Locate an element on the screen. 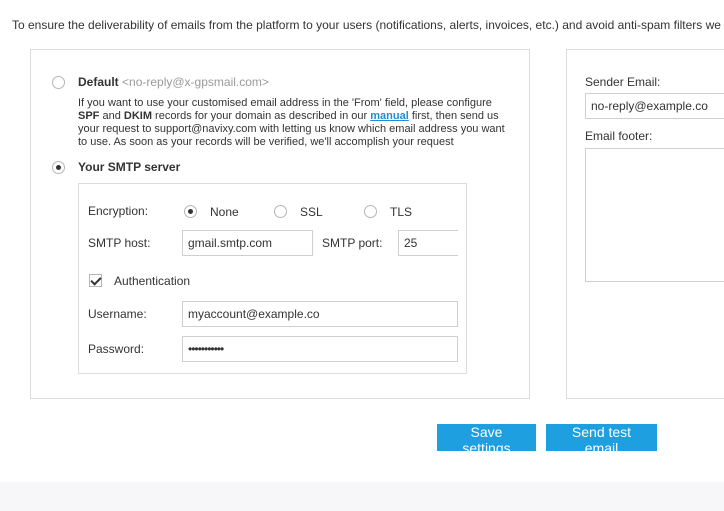  encryption-label: Encryption: is located at coordinates (118, 211).